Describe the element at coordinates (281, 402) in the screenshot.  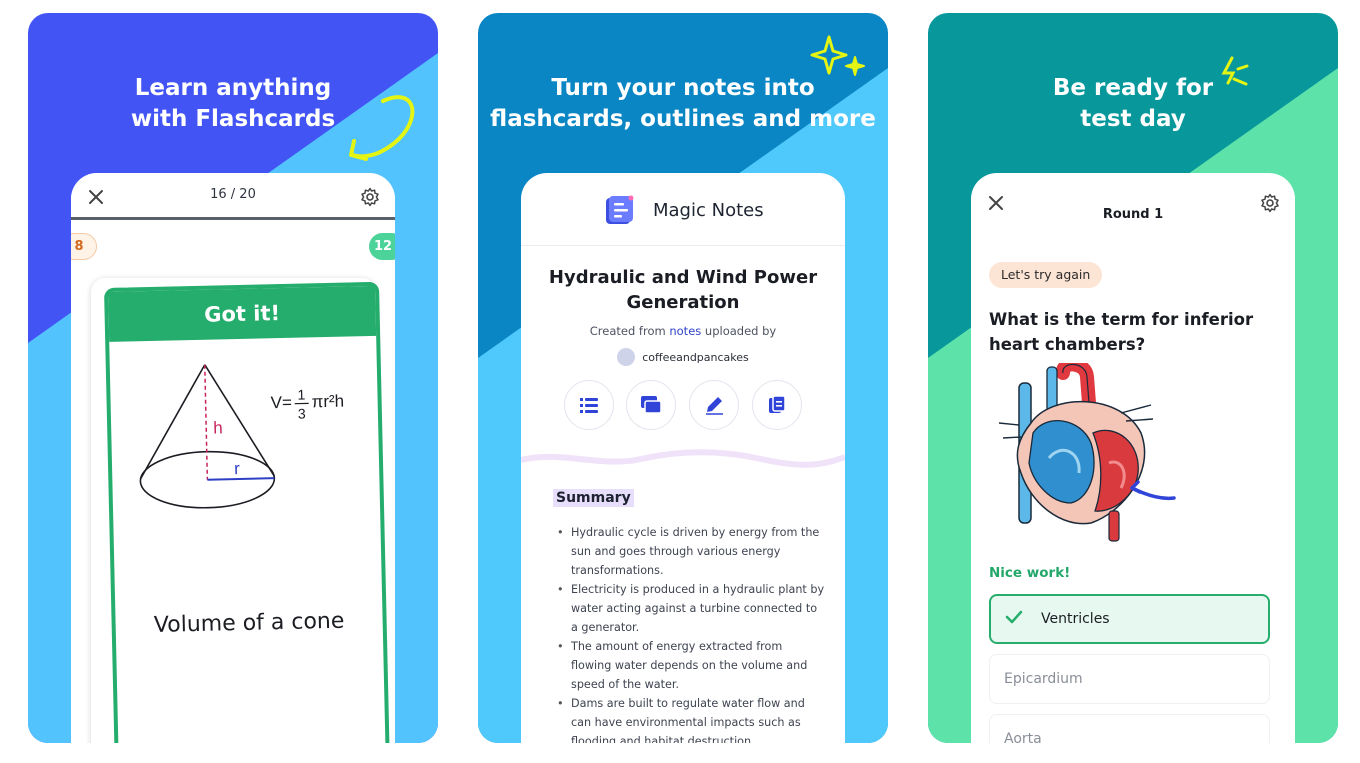
I see `formula-prefix: V=` at that location.